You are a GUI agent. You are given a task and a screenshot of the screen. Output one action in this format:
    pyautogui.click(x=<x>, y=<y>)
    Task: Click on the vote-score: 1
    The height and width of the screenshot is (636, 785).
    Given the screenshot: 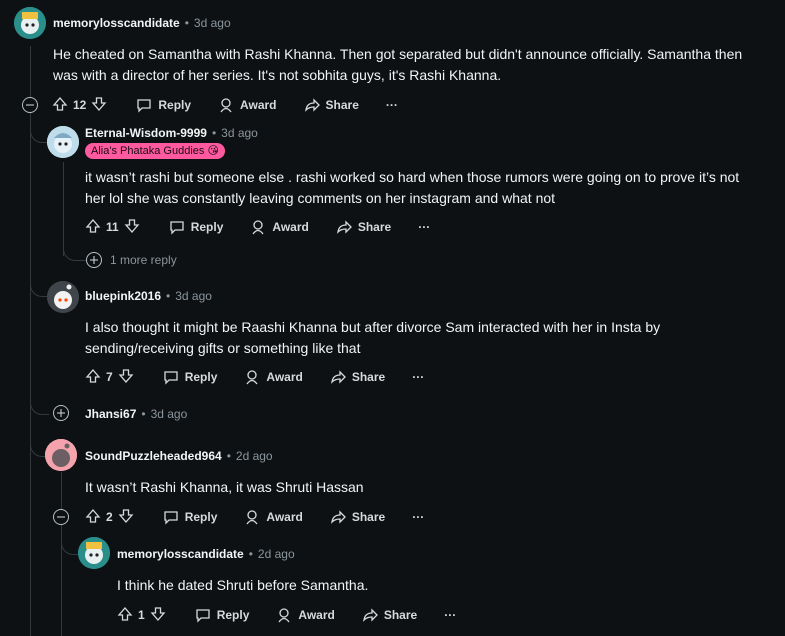 What is the action you would take?
    pyautogui.click(x=141, y=615)
    